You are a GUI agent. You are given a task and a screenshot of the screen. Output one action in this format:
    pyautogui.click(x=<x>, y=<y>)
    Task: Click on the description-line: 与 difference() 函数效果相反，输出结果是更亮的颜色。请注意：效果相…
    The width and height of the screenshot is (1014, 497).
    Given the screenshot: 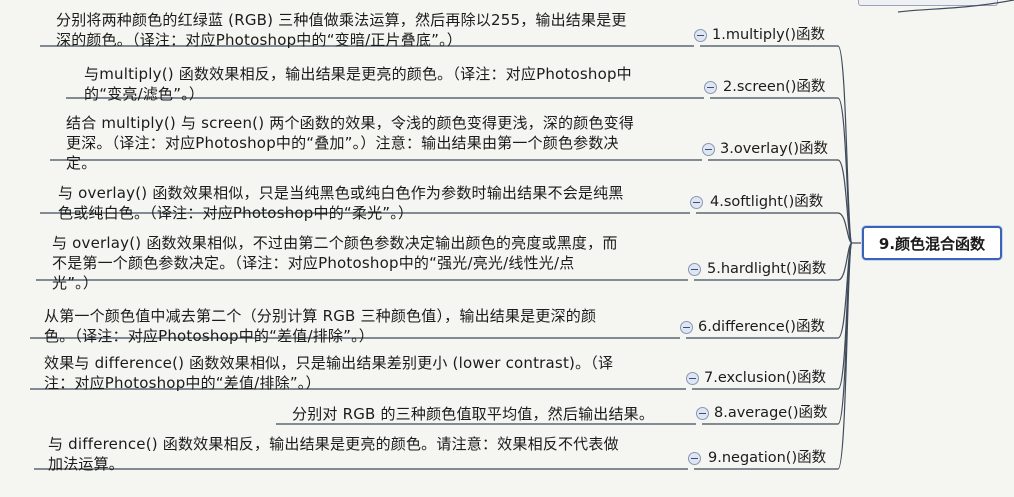 What is the action you would take?
    pyautogui.click(x=333, y=444)
    